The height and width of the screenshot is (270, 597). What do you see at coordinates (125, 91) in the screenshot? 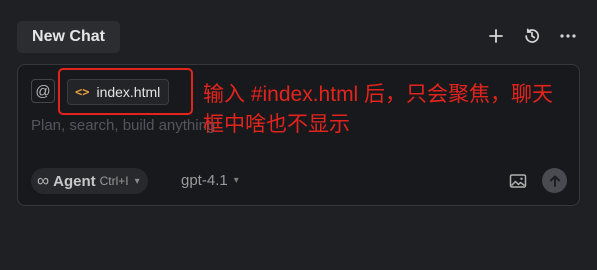
I see `annotation-highlight-box` at bounding box center [125, 91].